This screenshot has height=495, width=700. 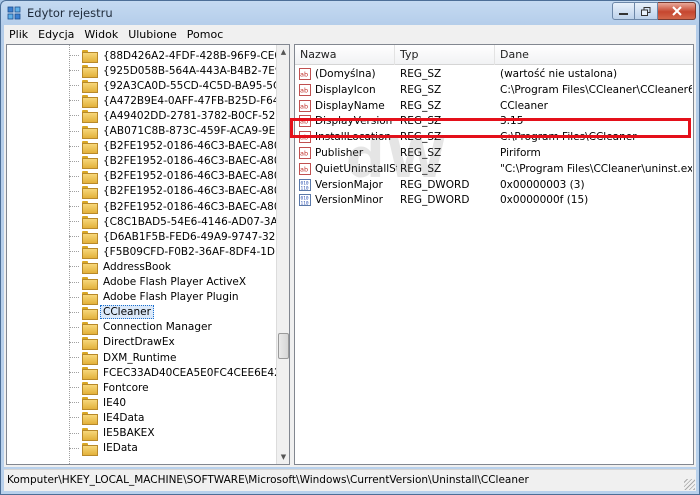 I want to click on tree-item: {A472B9E4-0AFF-47FB-B25D-F64FB84FF, so click(x=142, y=101).